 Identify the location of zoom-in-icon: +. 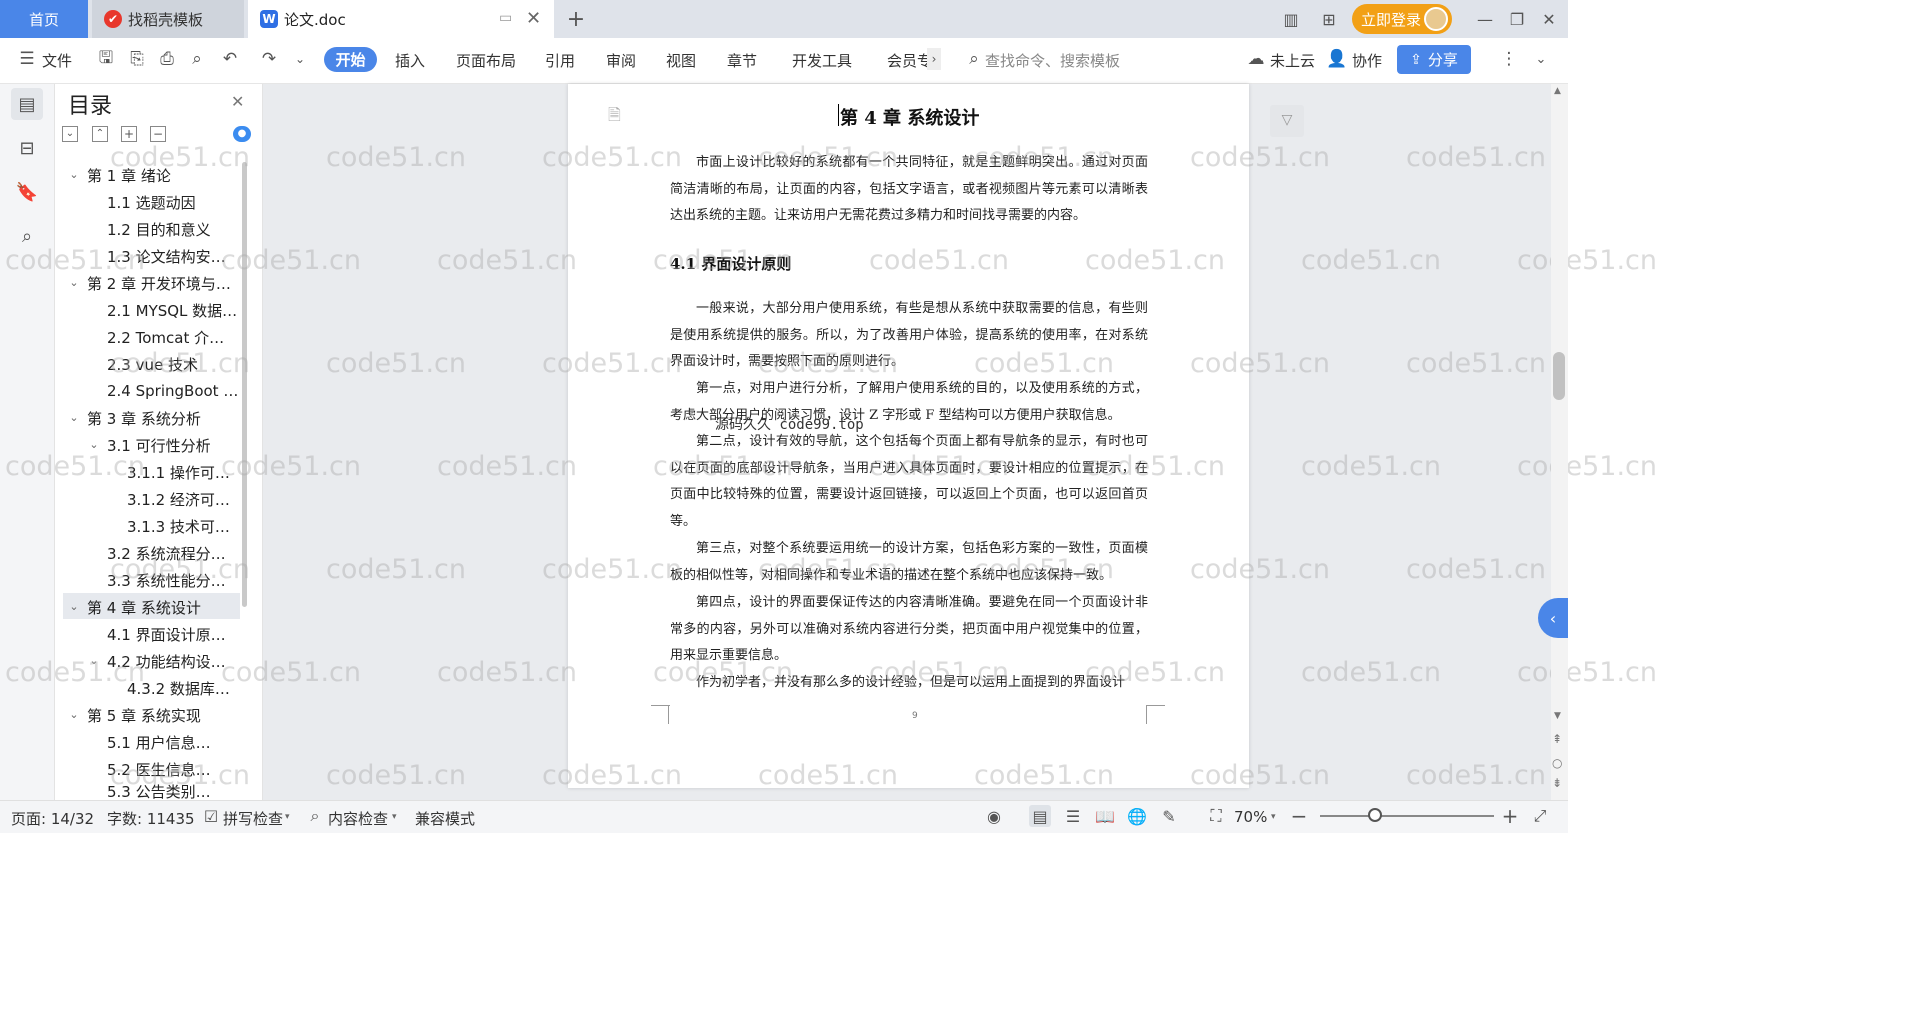
(1510, 816).